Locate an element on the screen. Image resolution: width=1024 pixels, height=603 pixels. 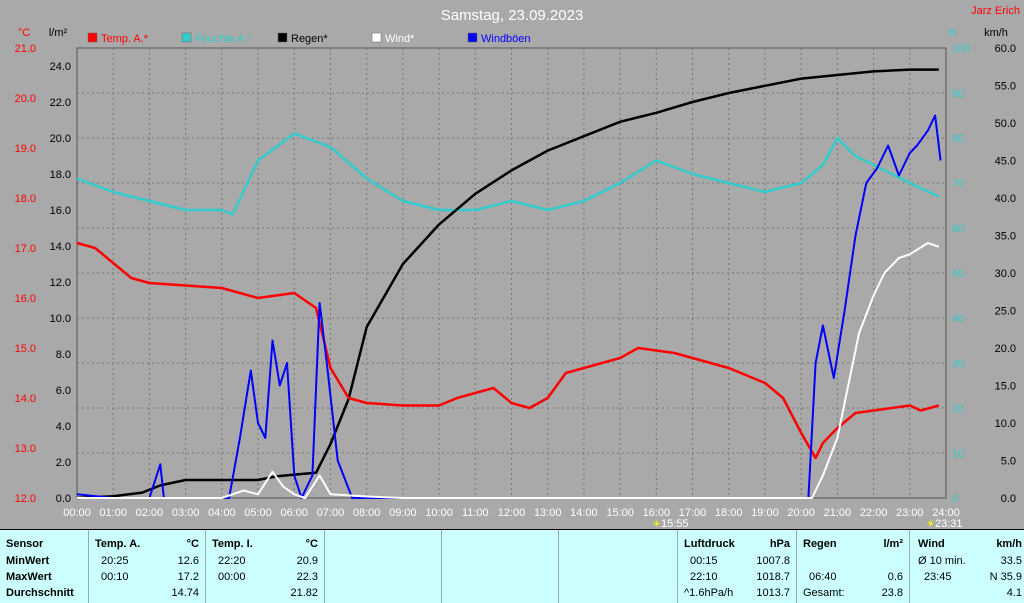
wind-tick-label: 5.0 is located at coordinates (1008, 462).